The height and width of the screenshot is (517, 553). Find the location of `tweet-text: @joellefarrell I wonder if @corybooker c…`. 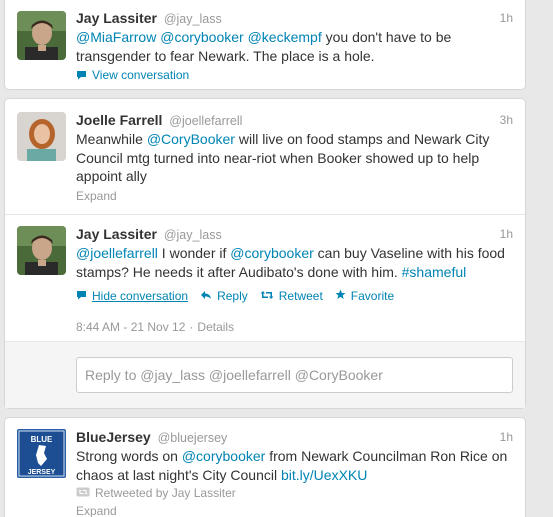

tweet-text: @joellefarrell I wonder if @corybooker c… is located at coordinates (294, 262).